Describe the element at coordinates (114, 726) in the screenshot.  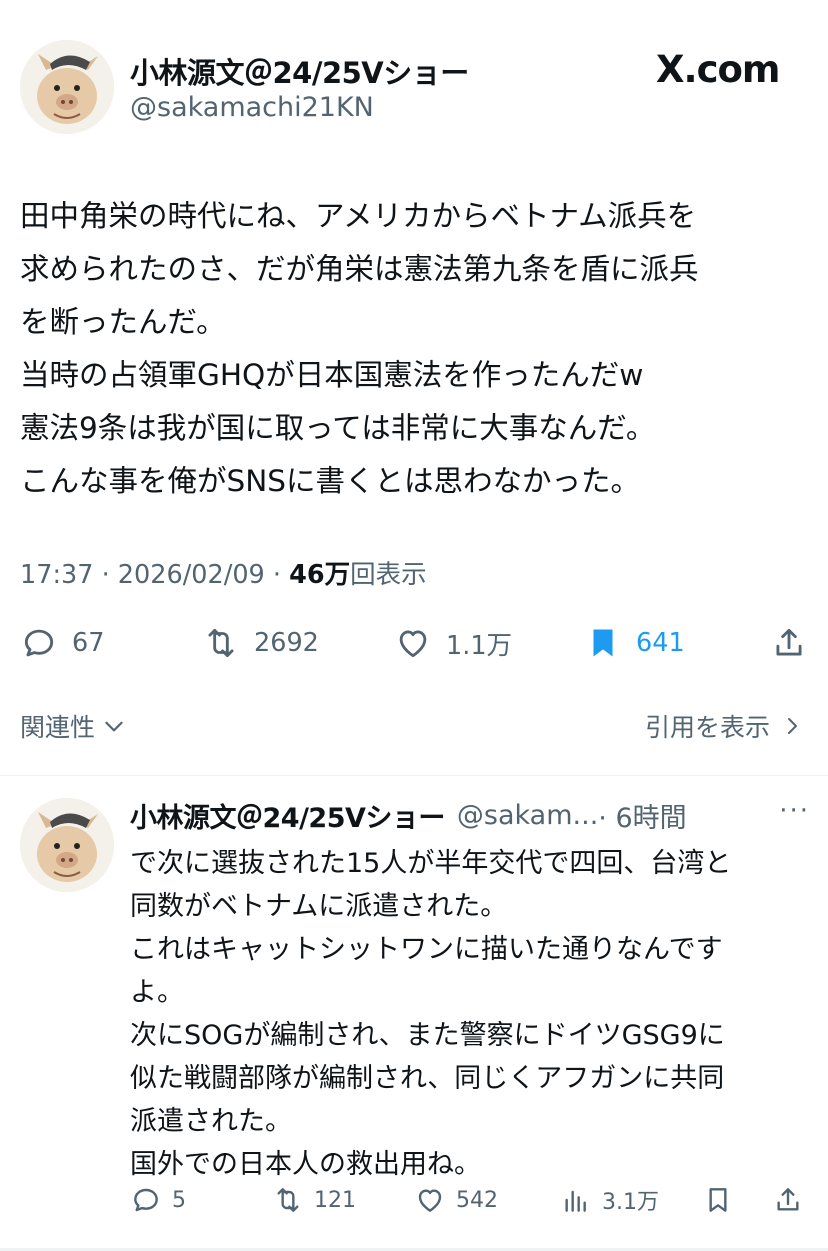
I see `chevron-down-icon` at that location.